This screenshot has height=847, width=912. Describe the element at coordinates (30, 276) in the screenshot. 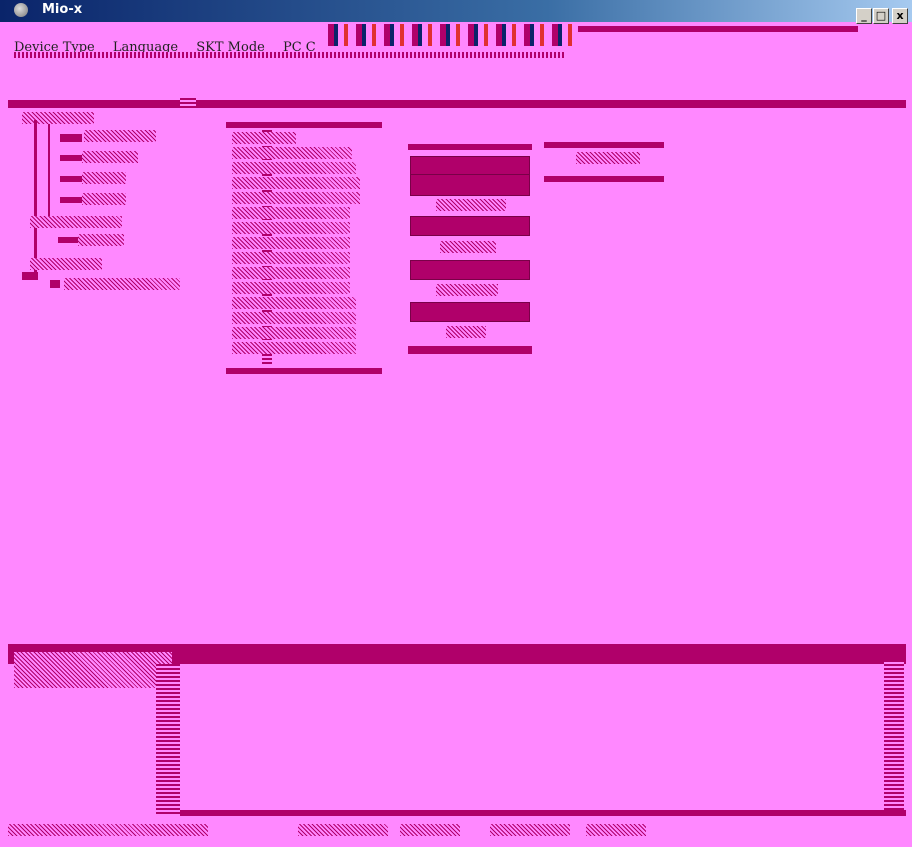

I see `tree-expander-icon` at that location.